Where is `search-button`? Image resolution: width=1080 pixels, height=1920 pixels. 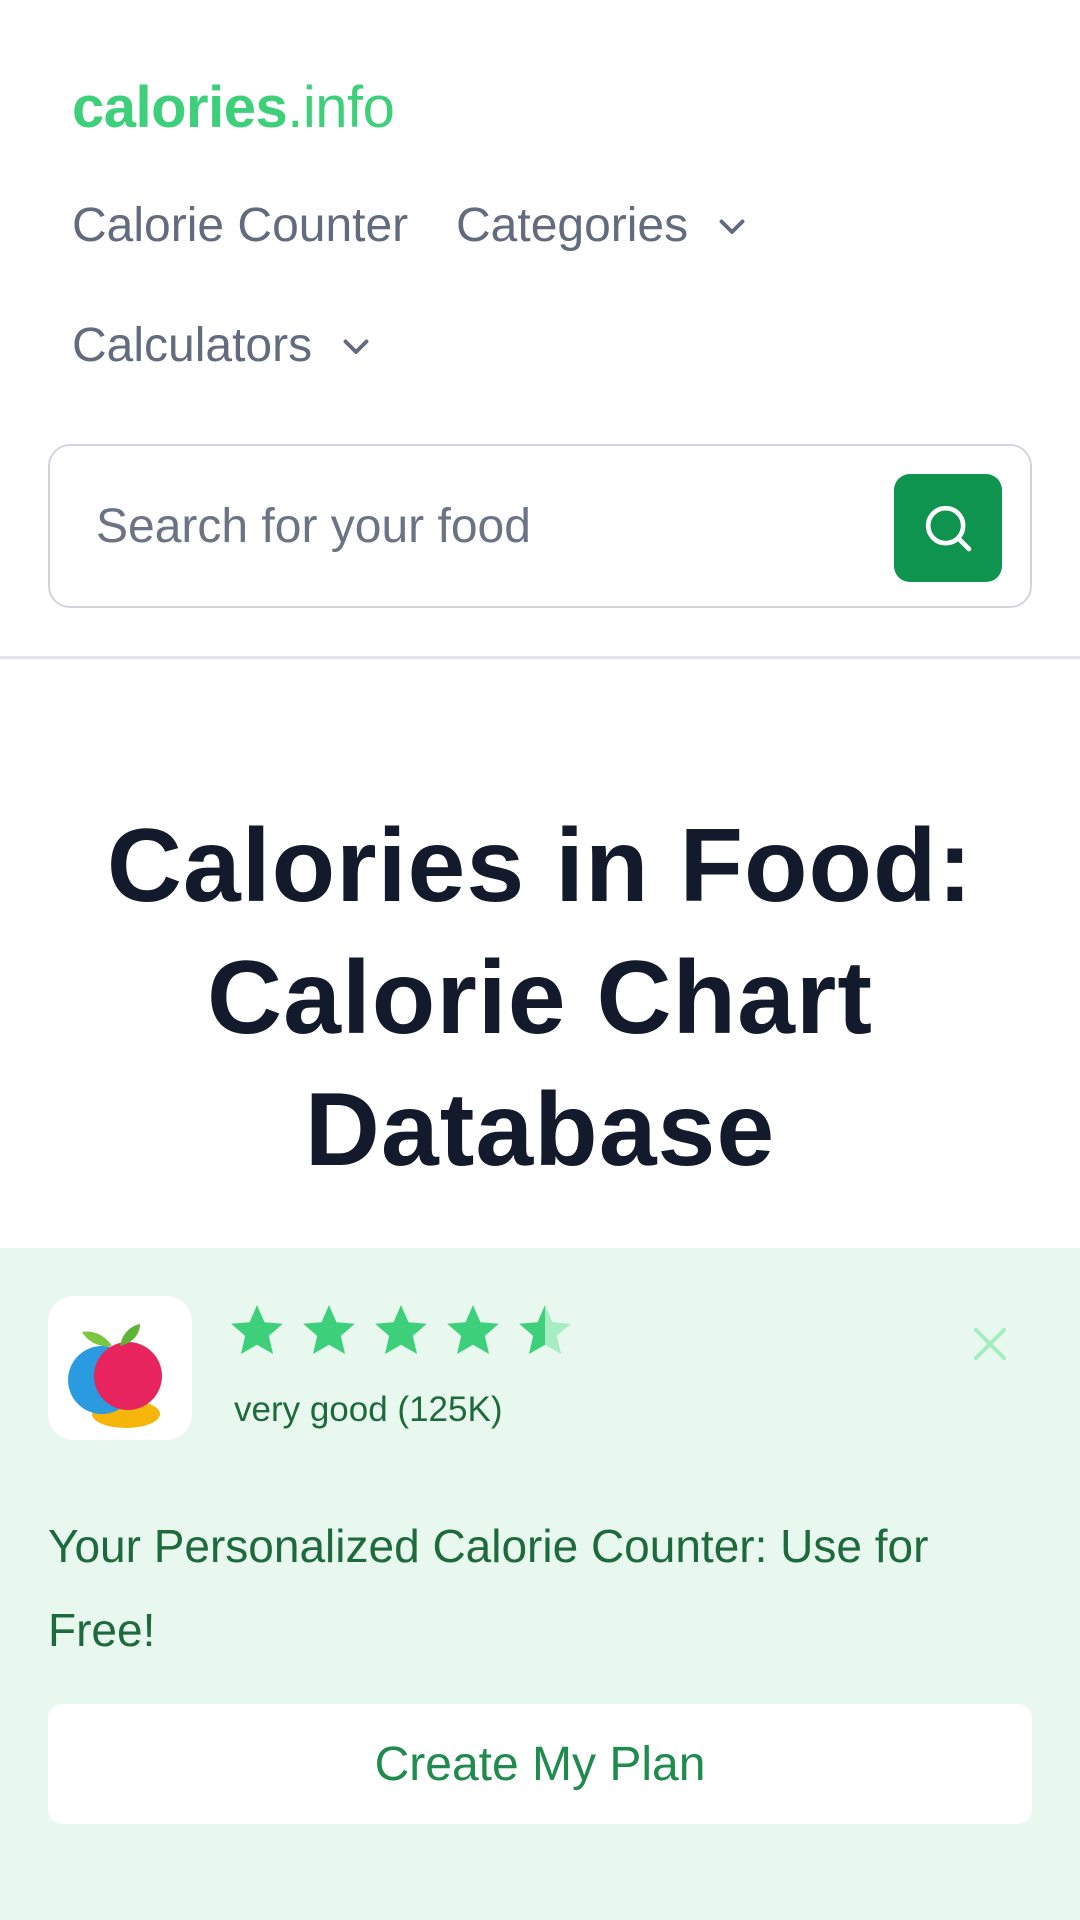
search-button is located at coordinates (948, 528).